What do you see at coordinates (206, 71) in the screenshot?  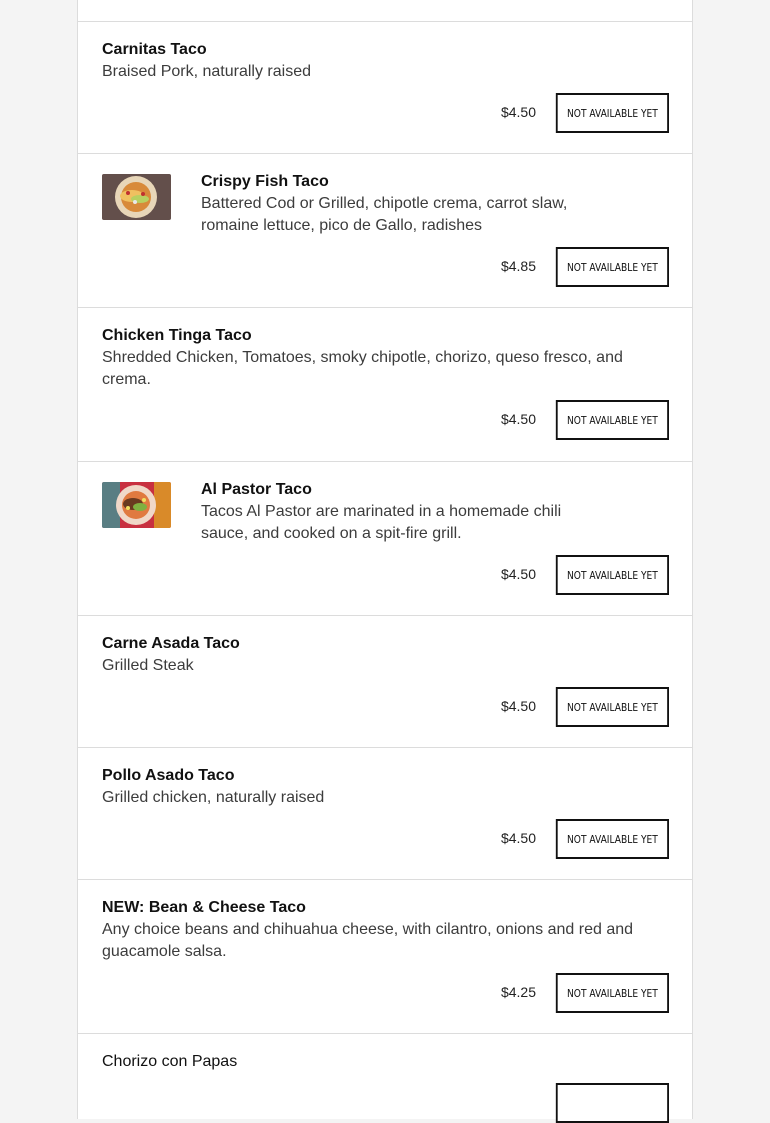 I see `item-description: Braised Pork, naturally raised` at bounding box center [206, 71].